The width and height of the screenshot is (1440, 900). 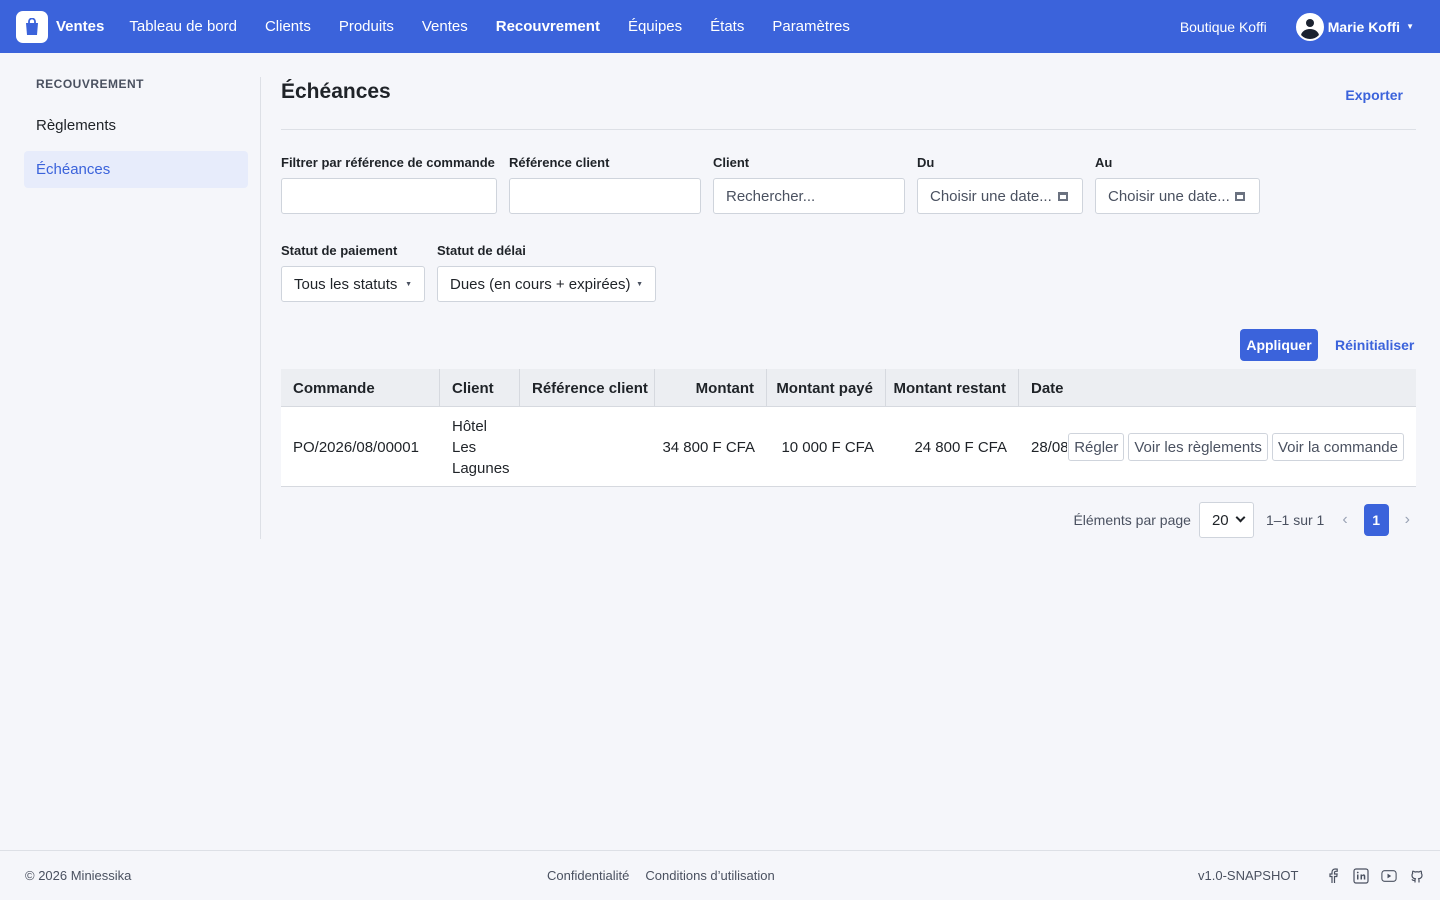 I want to click on client-ref-filter: Référence client, so click(x=605, y=184).